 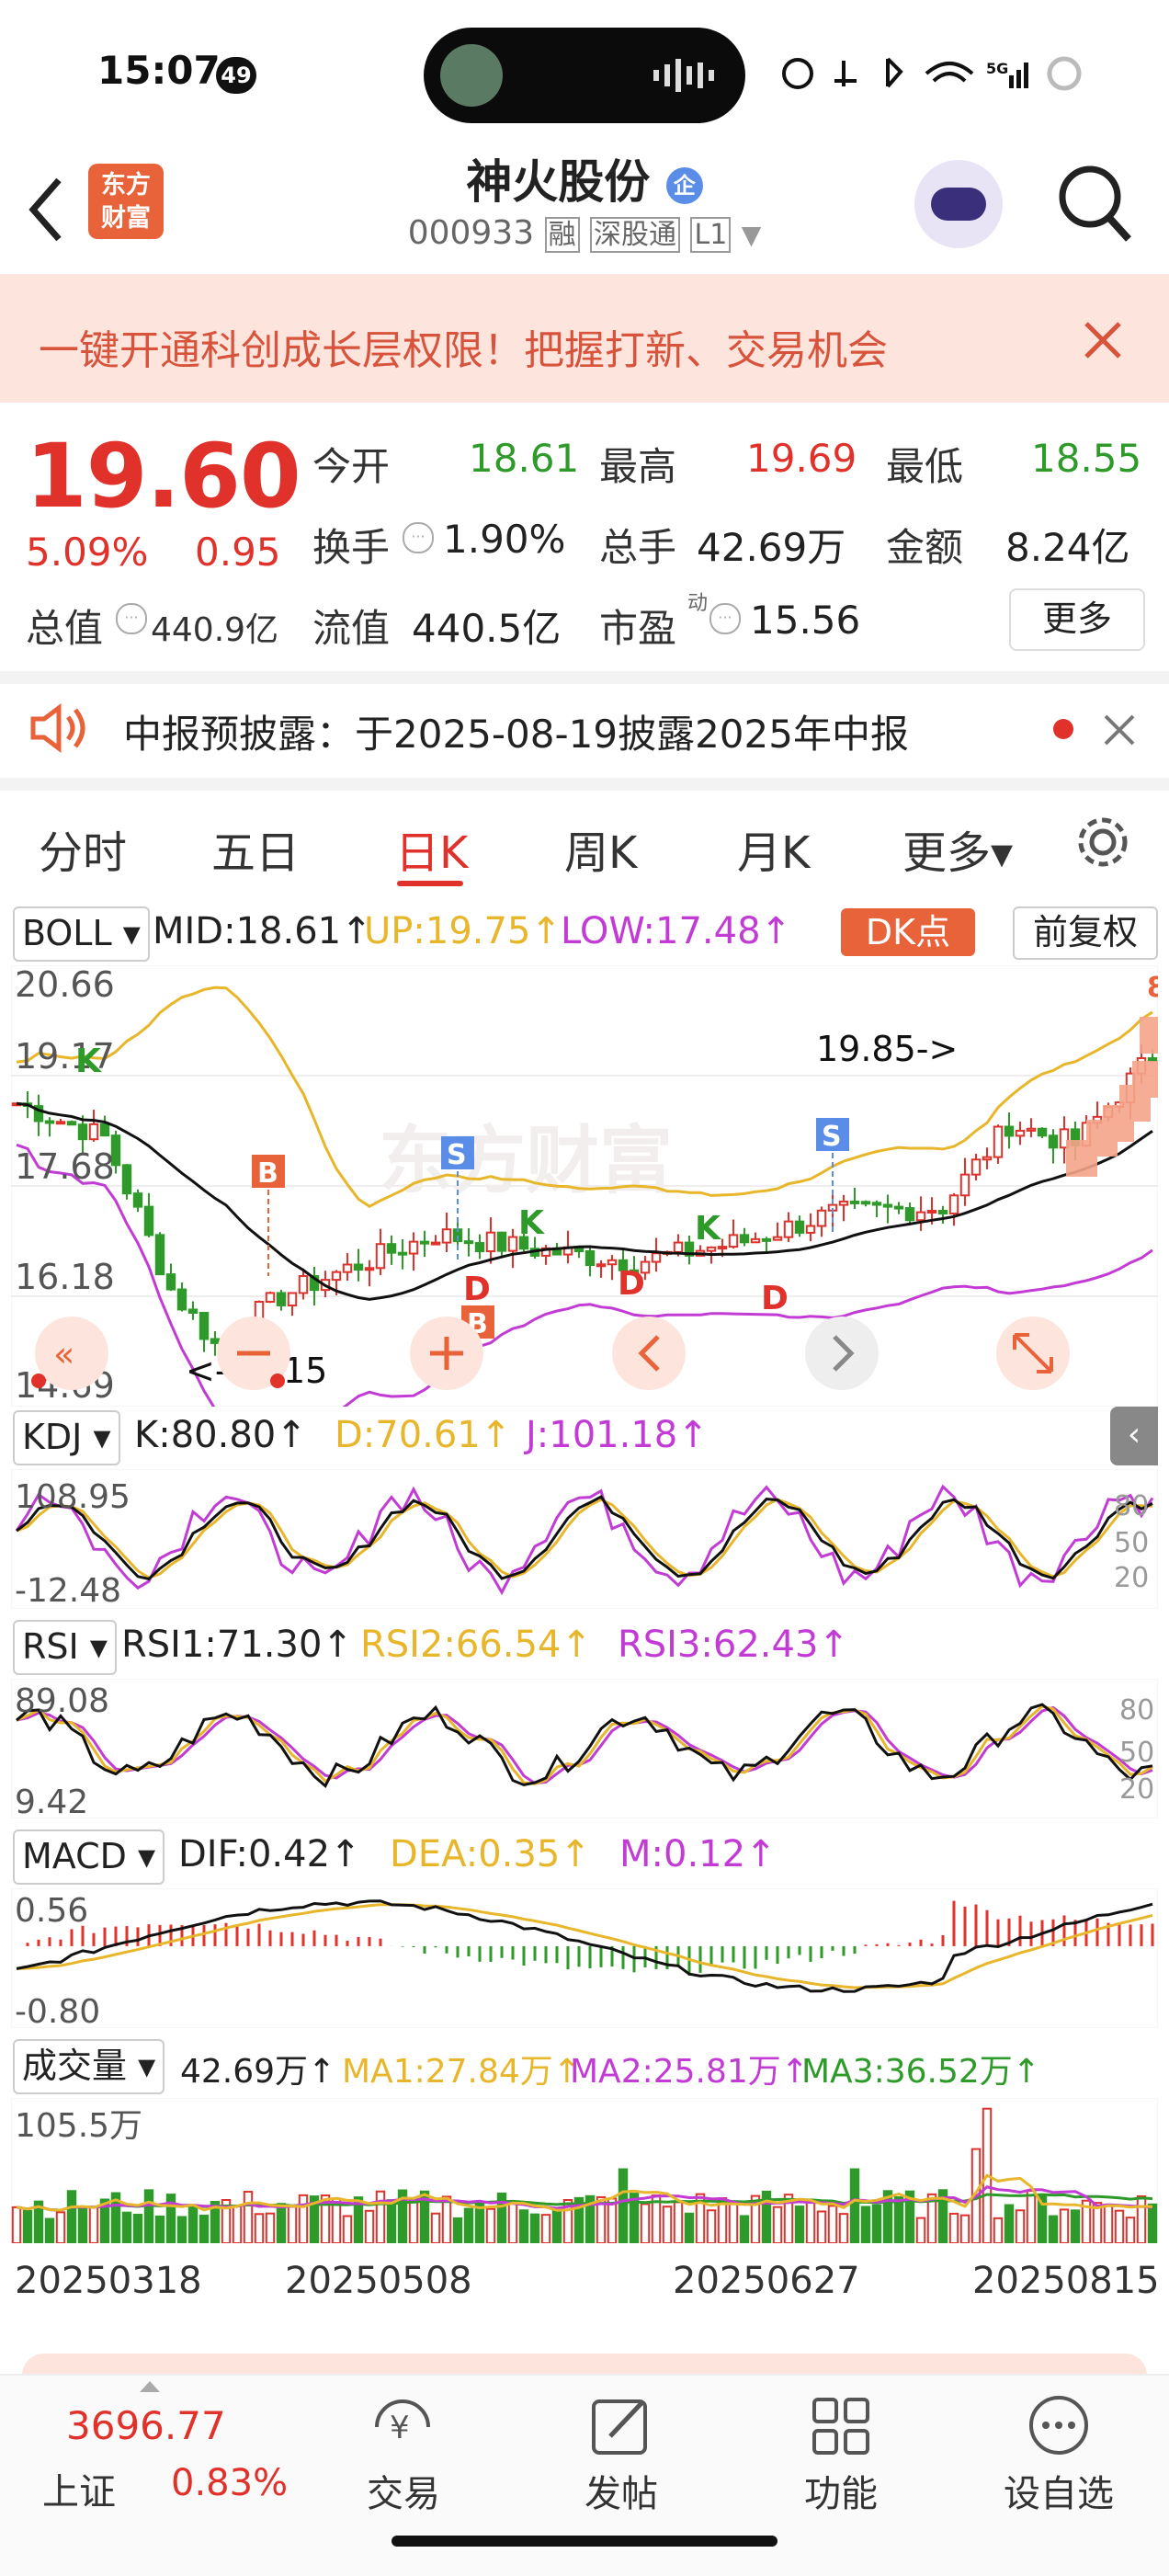 I want to click on volume-current: 42.69万↑, so click(x=258, y=2072).